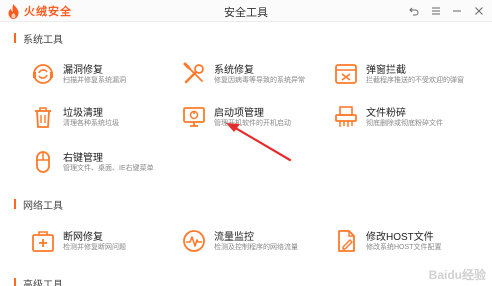 The height and width of the screenshot is (286, 492). Describe the element at coordinates (256, 247) in the screenshot. I see `tool-desc: 检测及控制程序的网络流量` at that location.